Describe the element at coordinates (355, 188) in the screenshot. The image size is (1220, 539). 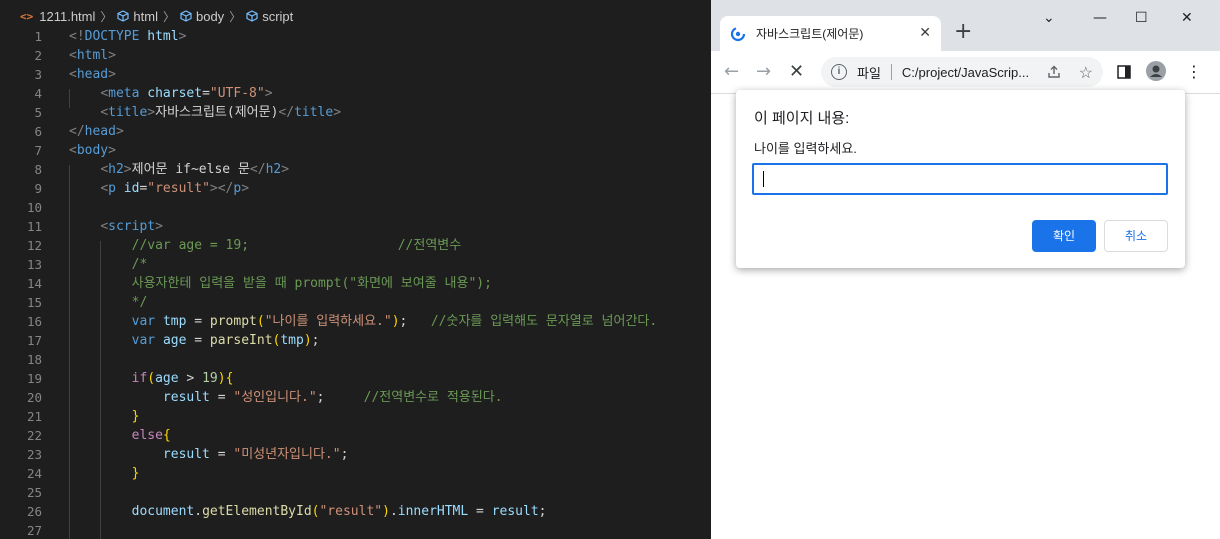
I see `code-line: 9 <p id="result"></p>` at that location.